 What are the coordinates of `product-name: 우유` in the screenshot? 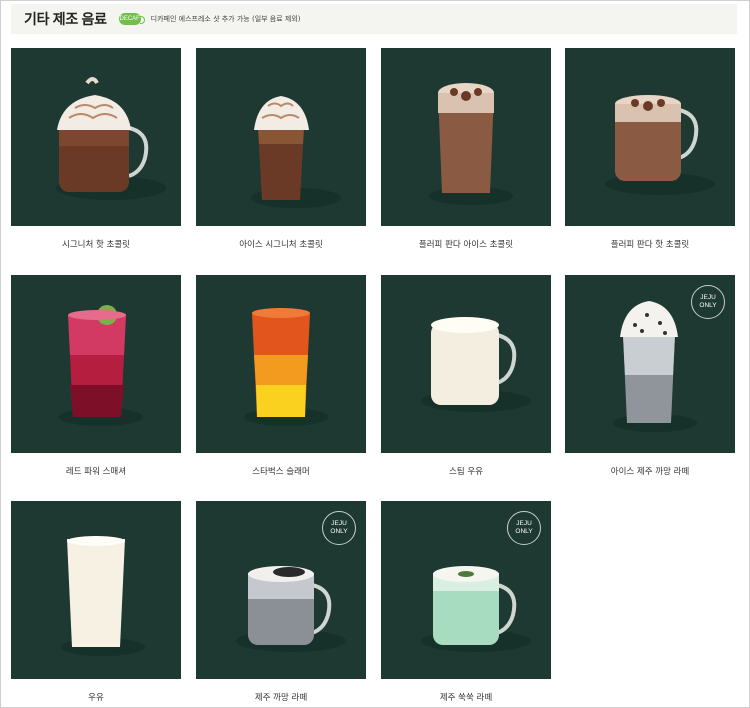 It's located at (96, 697).